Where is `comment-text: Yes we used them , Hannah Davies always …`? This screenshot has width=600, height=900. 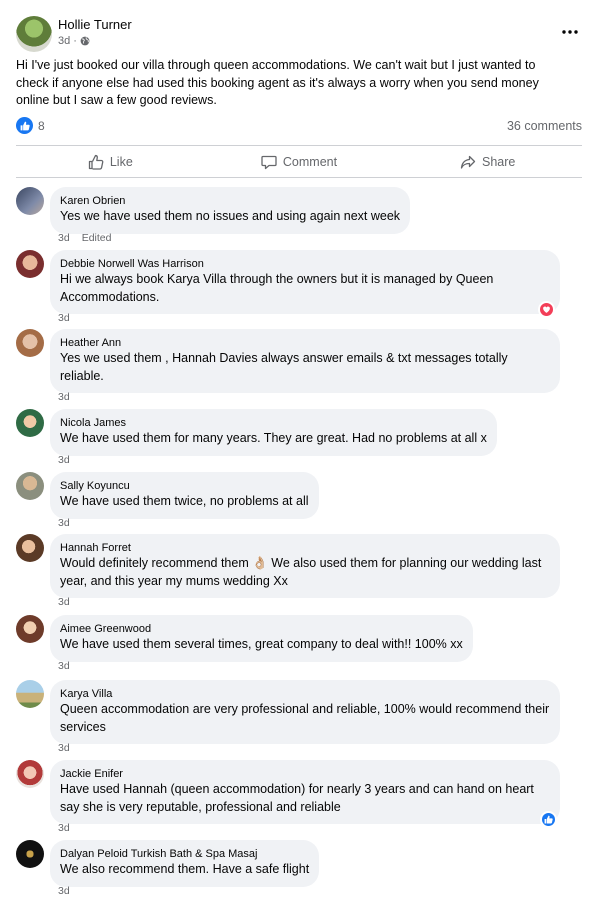 comment-text: Yes we used them , Hannah Davies always … is located at coordinates (284, 367).